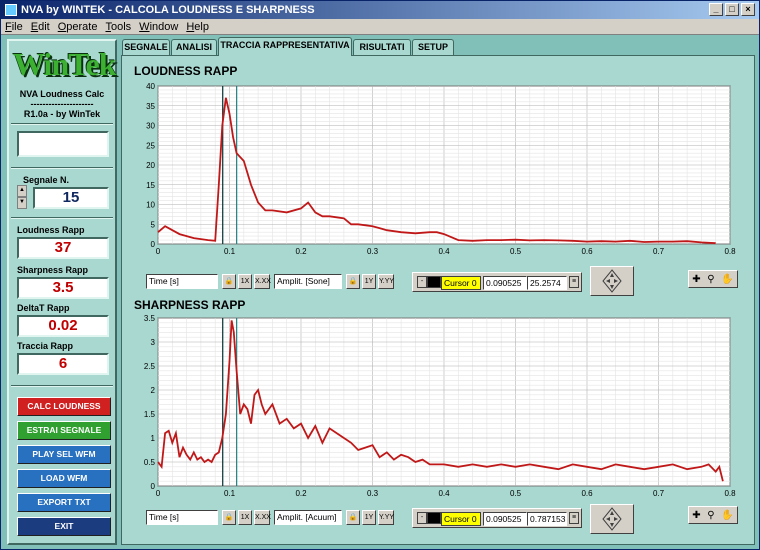 The width and height of the screenshot is (760, 550). Describe the element at coordinates (386, 517) in the screenshot. I see `sharpness-y-format-button: Y.YY` at that location.